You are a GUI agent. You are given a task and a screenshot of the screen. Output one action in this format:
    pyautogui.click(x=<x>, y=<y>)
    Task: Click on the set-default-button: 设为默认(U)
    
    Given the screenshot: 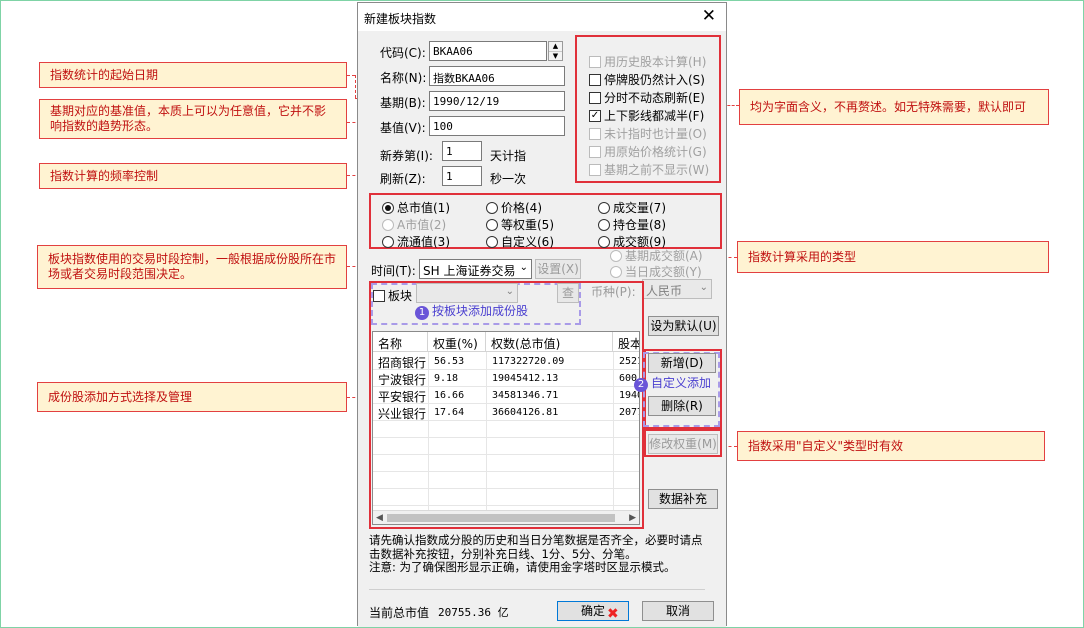 What is the action you would take?
    pyautogui.click(x=683, y=326)
    